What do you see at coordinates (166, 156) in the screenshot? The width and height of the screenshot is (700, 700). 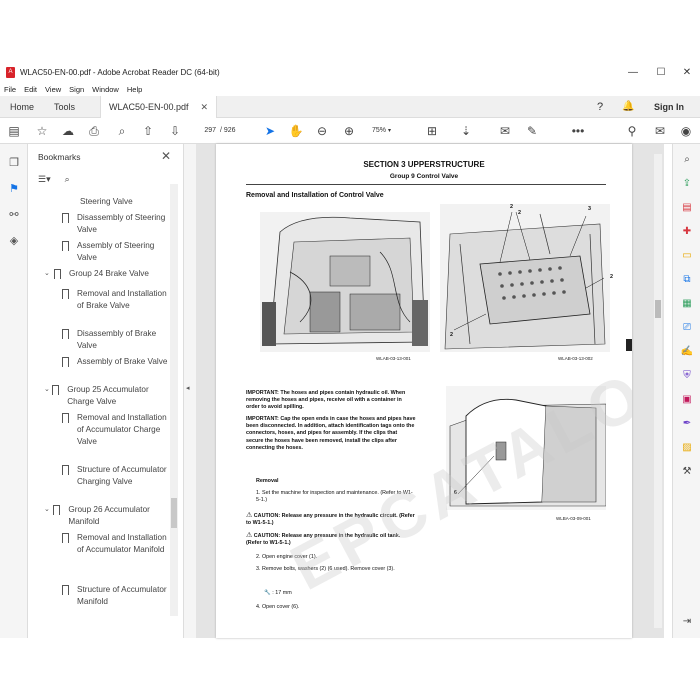 I see `close-bookmarks-icon: ✕` at bounding box center [166, 156].